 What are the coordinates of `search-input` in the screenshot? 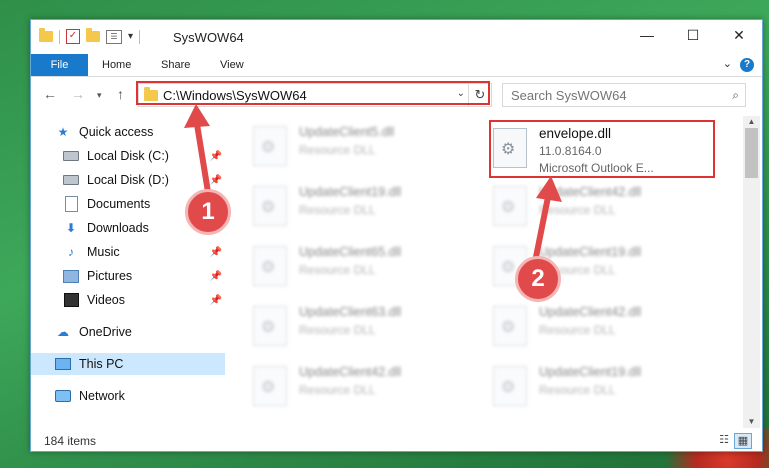 It's located at (608, 95).